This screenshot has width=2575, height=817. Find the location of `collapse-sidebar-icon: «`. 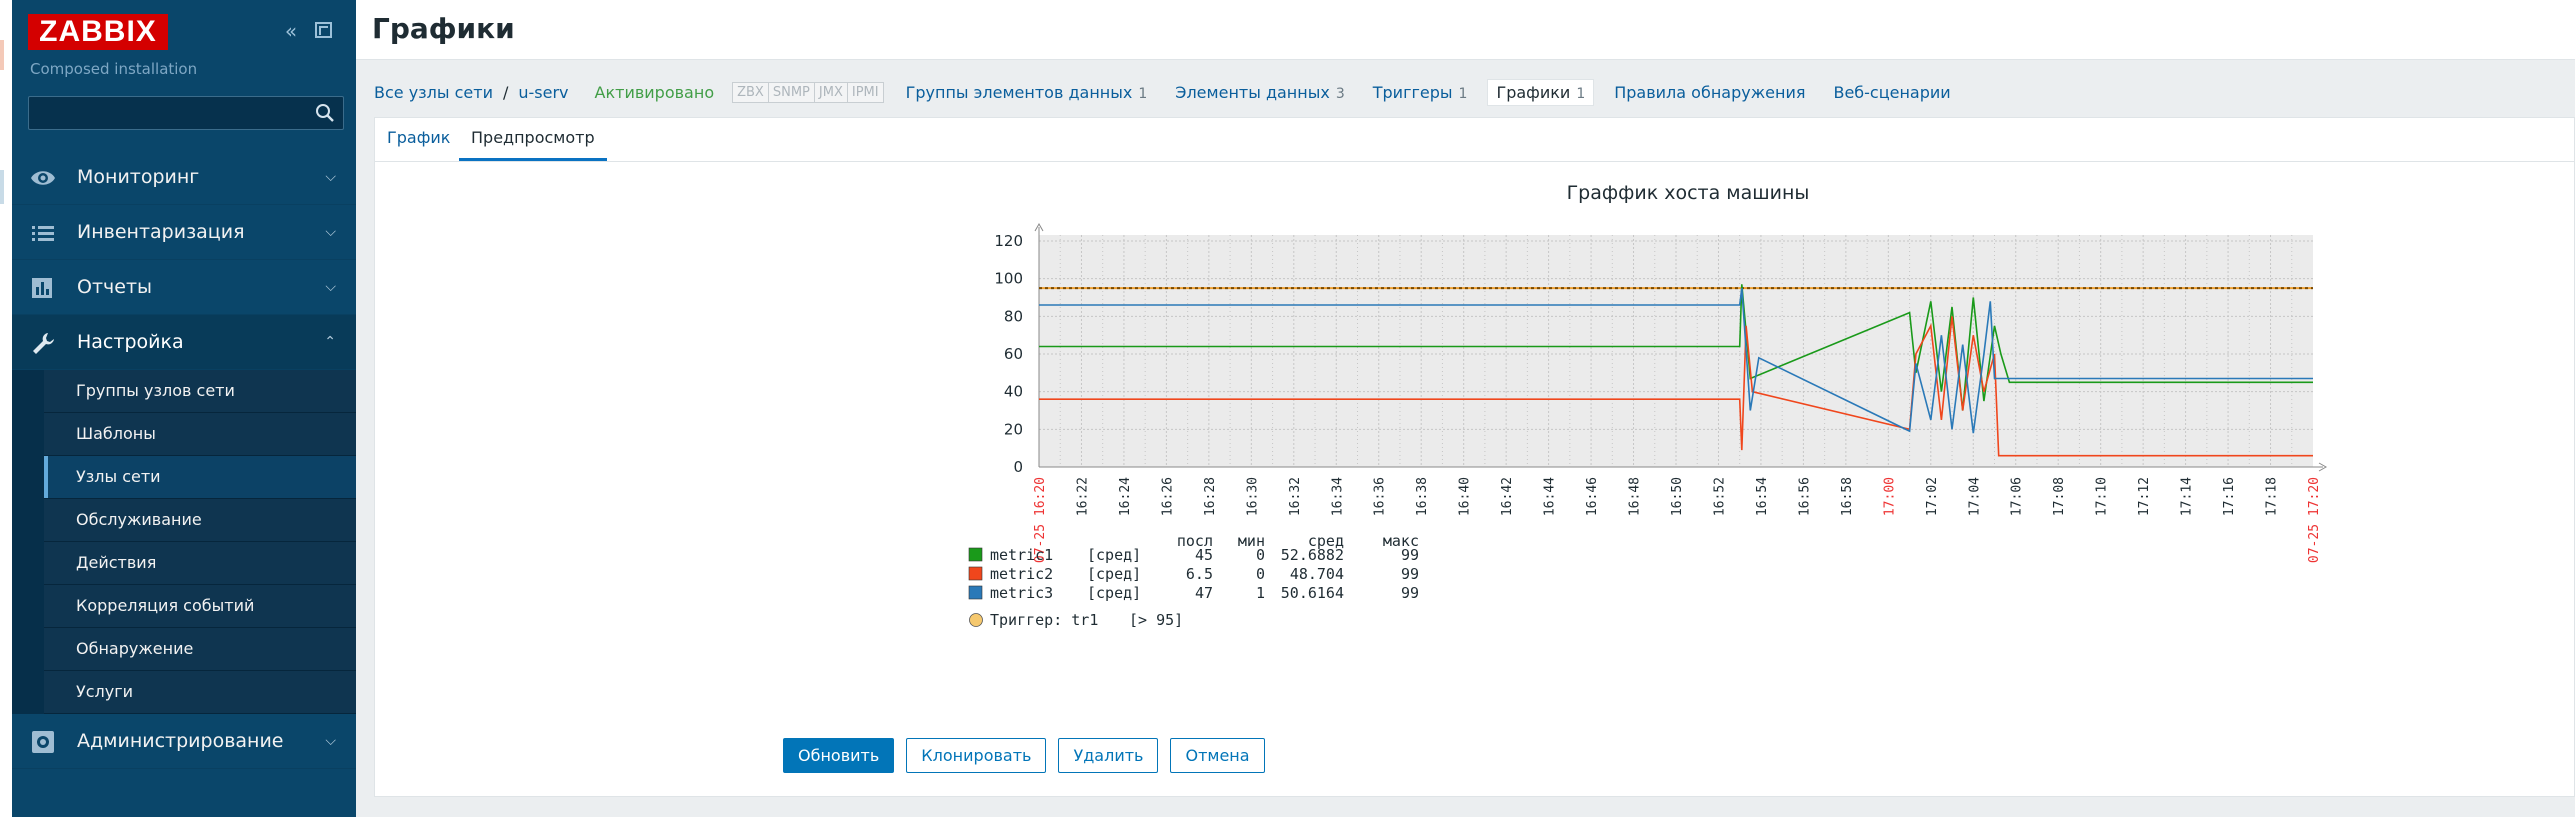

collapse-sidebar-icon: « is located at coordinates (291, 31).